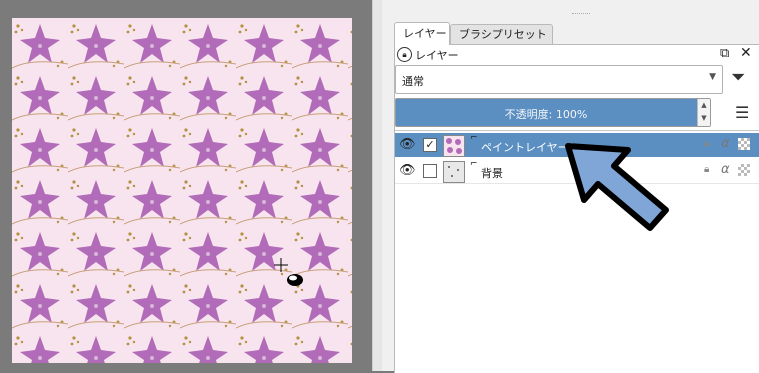 The height and width of the screenshot is (373, 759). I want to click on arrow-icon, so click(617, 187).